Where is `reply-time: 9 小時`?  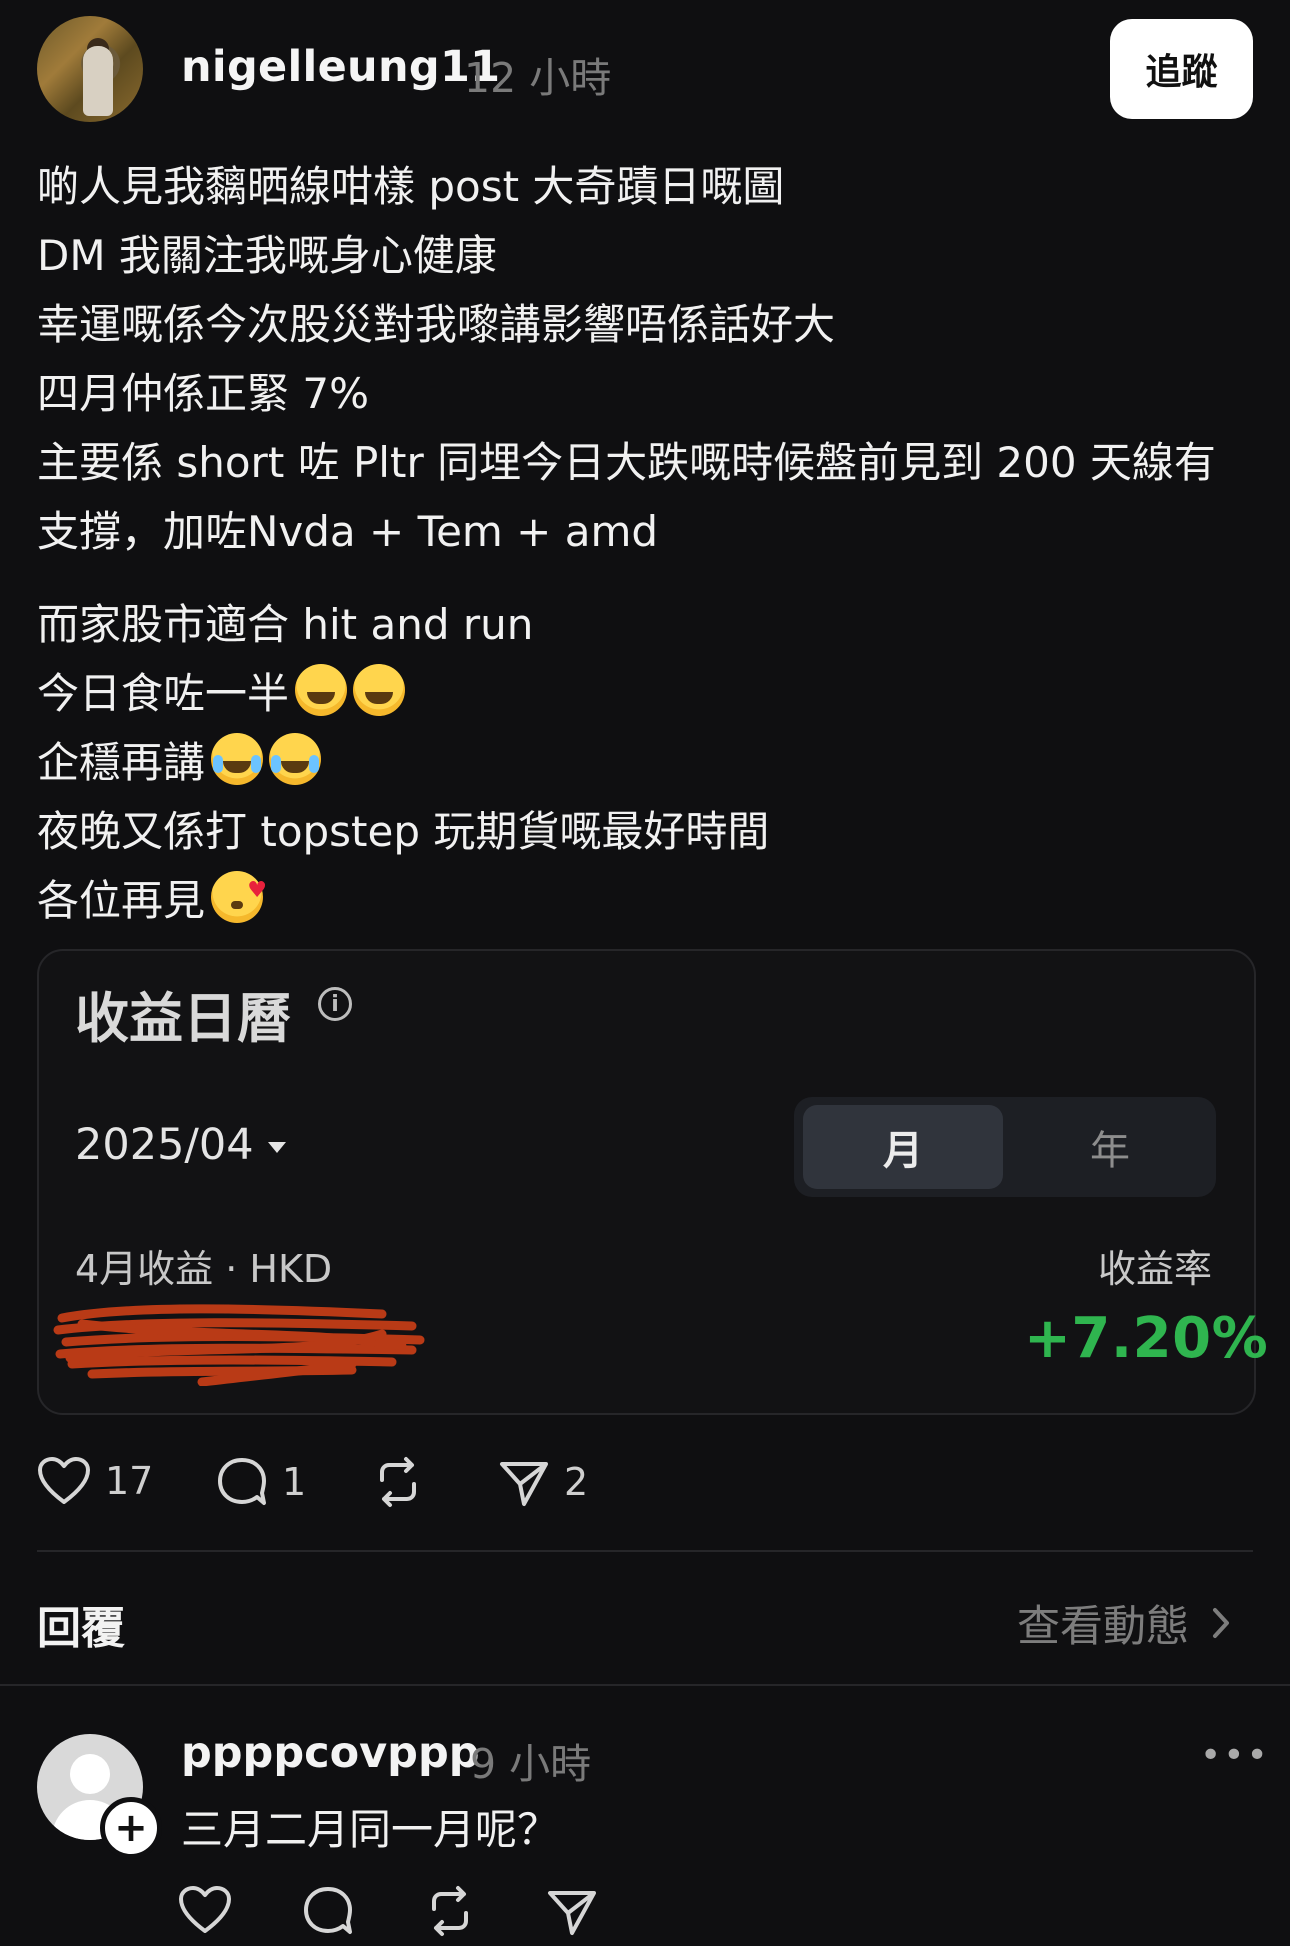 reply-time: 9 小時 is located at coordinates (531, 1764).